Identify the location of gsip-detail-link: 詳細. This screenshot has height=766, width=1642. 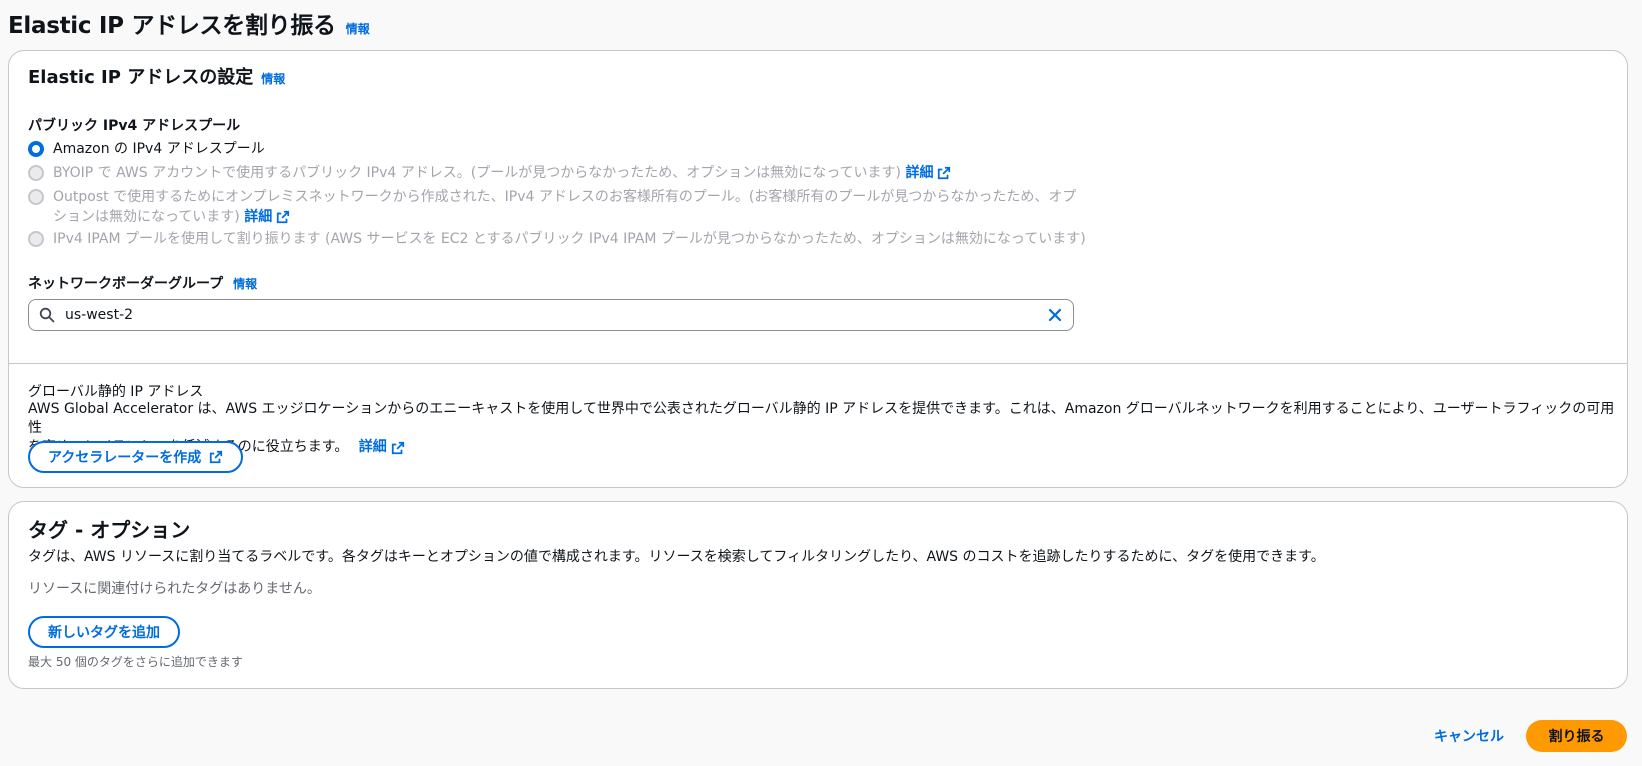
(382, 447).